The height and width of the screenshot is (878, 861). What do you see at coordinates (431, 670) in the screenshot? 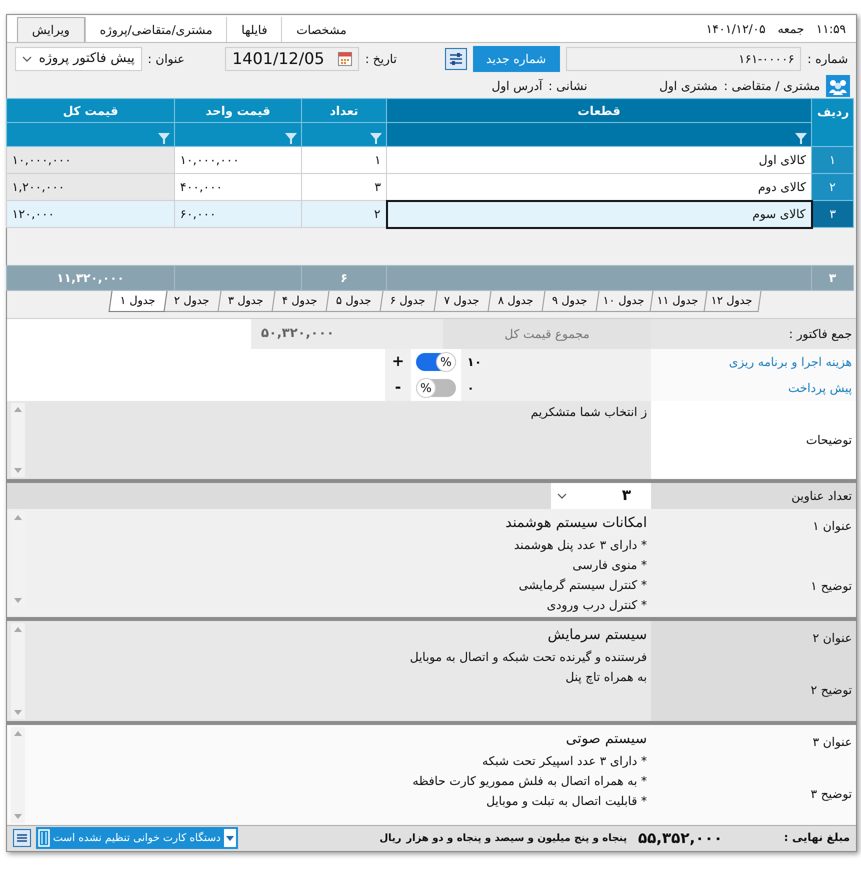
I see `section-panel: عنوان ۲ توضیح ۲ سیستم سرمایش فرستنده و گیرنده تحت شبکه و اتصال به موبایل به همراه تاچ پنل` at bounding box center [431, 670].